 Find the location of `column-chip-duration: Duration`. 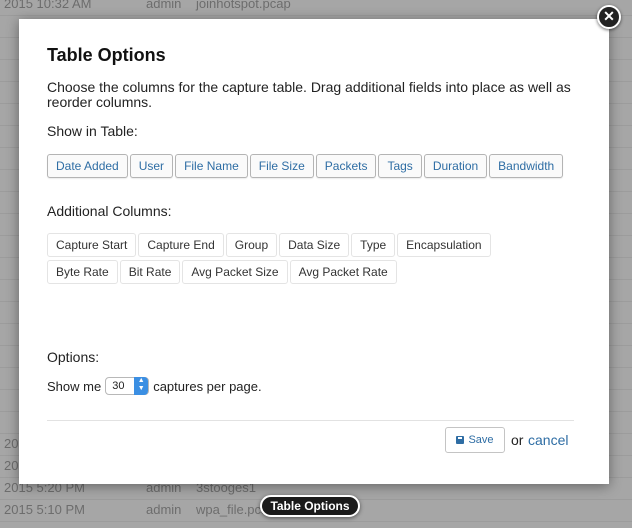

column-chip-duration: Duration is located at coordinates (455, 166).